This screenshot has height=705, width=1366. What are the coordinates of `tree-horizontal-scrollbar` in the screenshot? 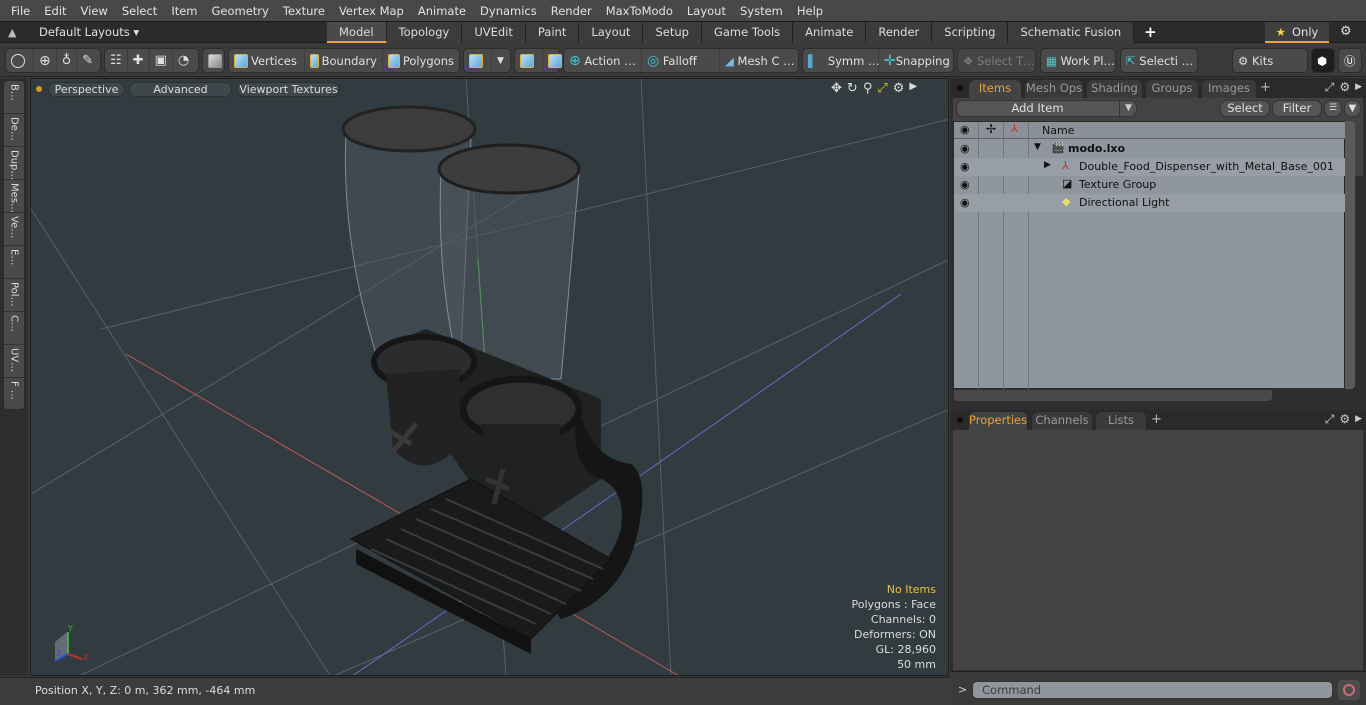 It's located at (1113, 395).